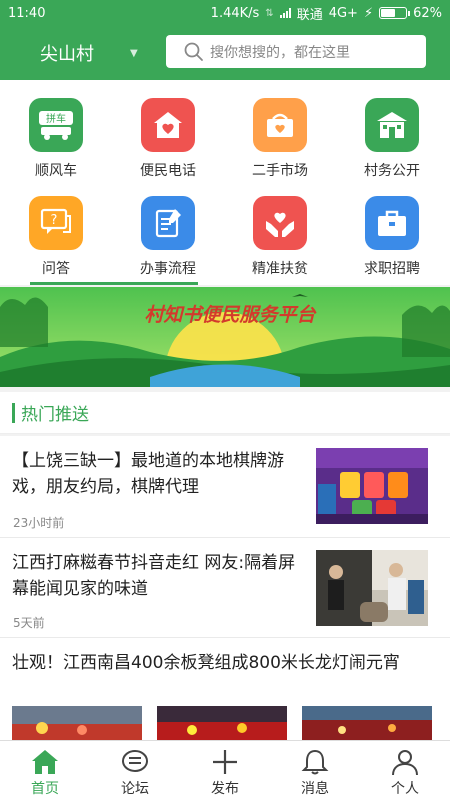  I want to click on tab-label: 消息, so click(315, 789).